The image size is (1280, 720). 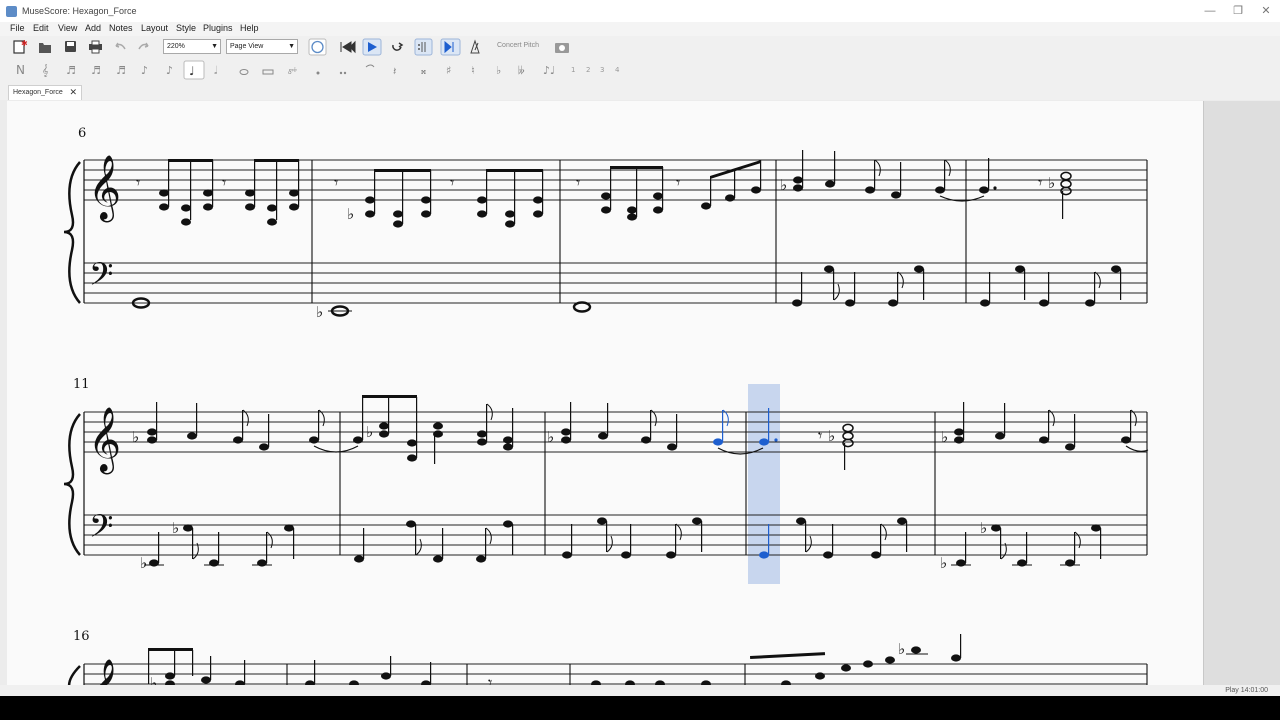 What do you see at coordinates (562, 48) in the screenshot?
I see `image-capture-icon` at bounding box center [562, 48].